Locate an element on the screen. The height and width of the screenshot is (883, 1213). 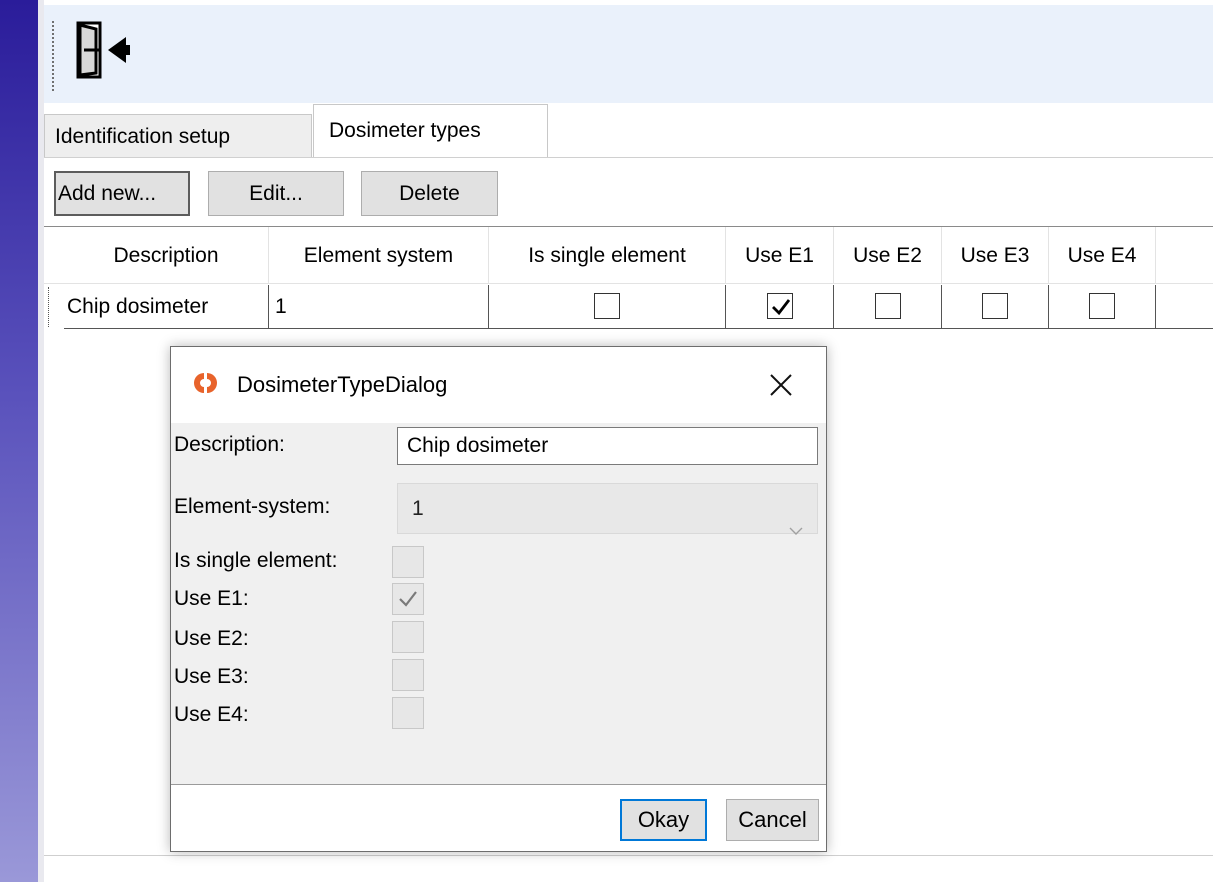
dialog-footer: Okay Cancel is located at coordinates (498, 818).